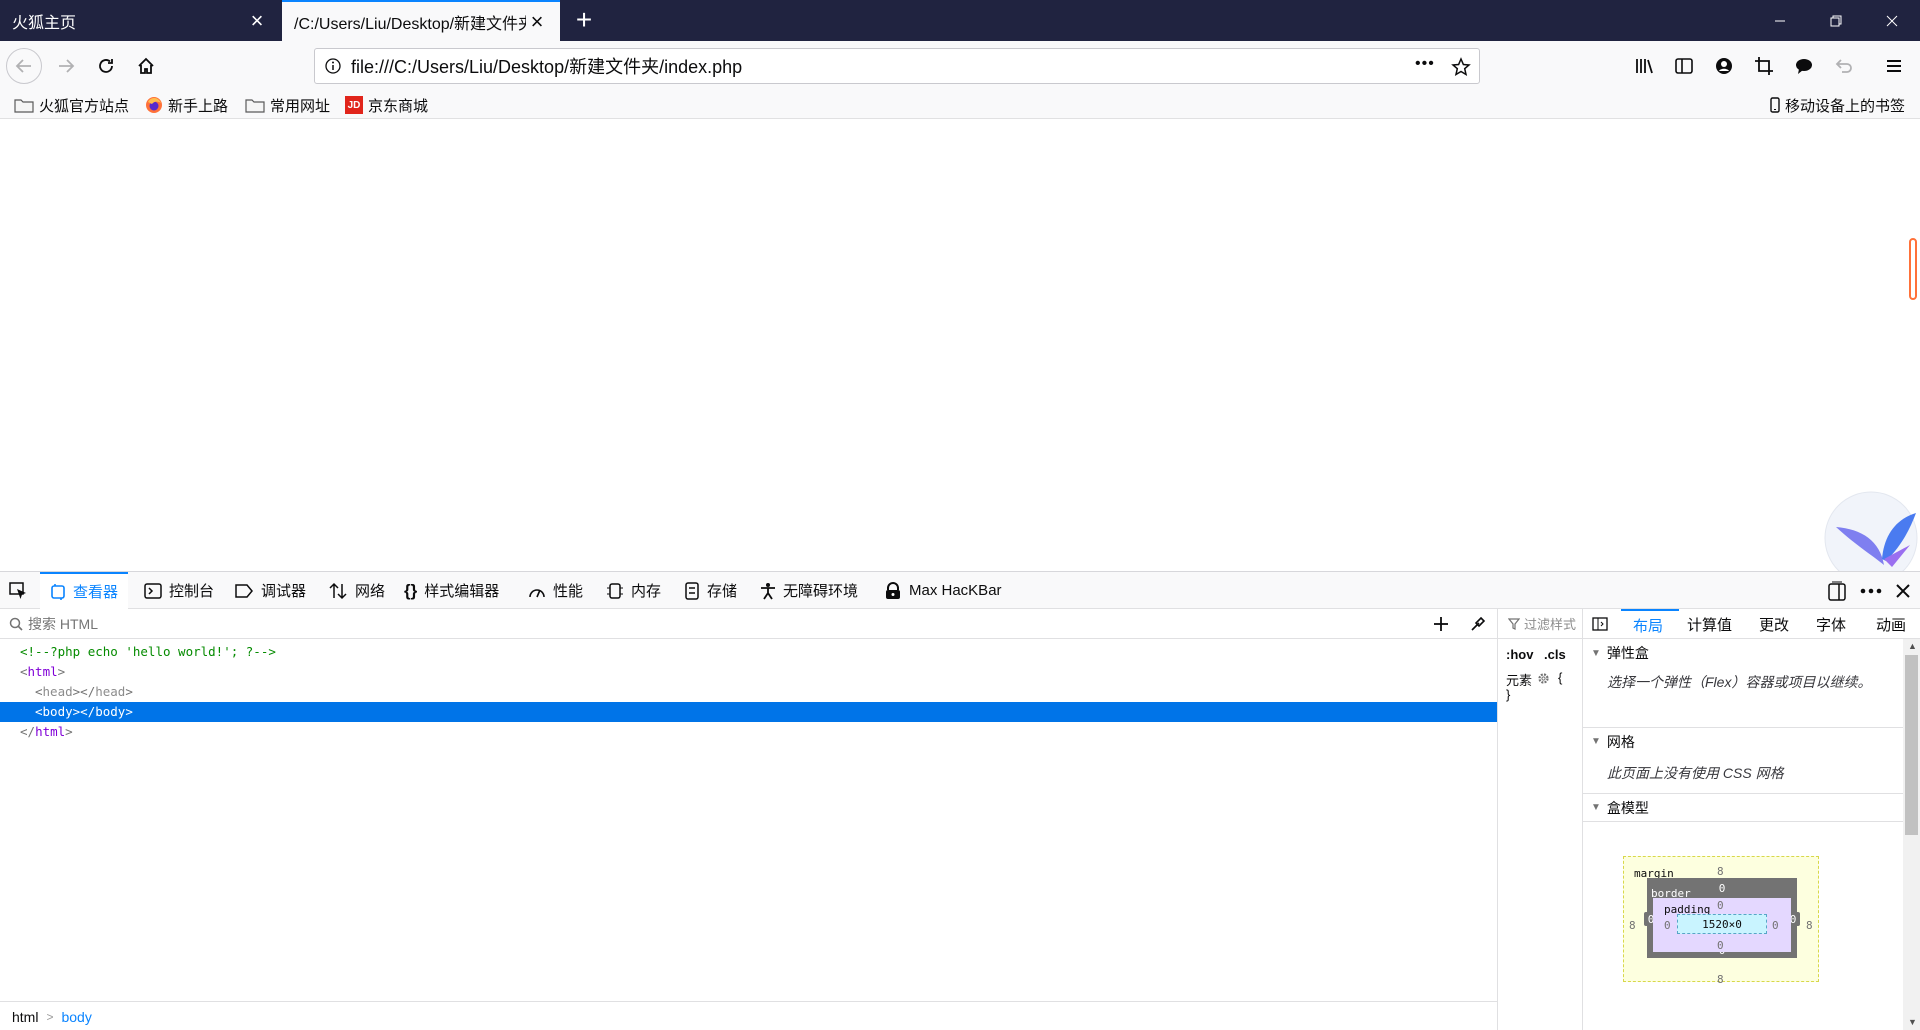 This screenshot has height=1030, width=1920. What do you see at coordinates (1912, 646) in the screenshot?
I see `scroll-up-icon: ▲` at bounding box center [1912, 646].